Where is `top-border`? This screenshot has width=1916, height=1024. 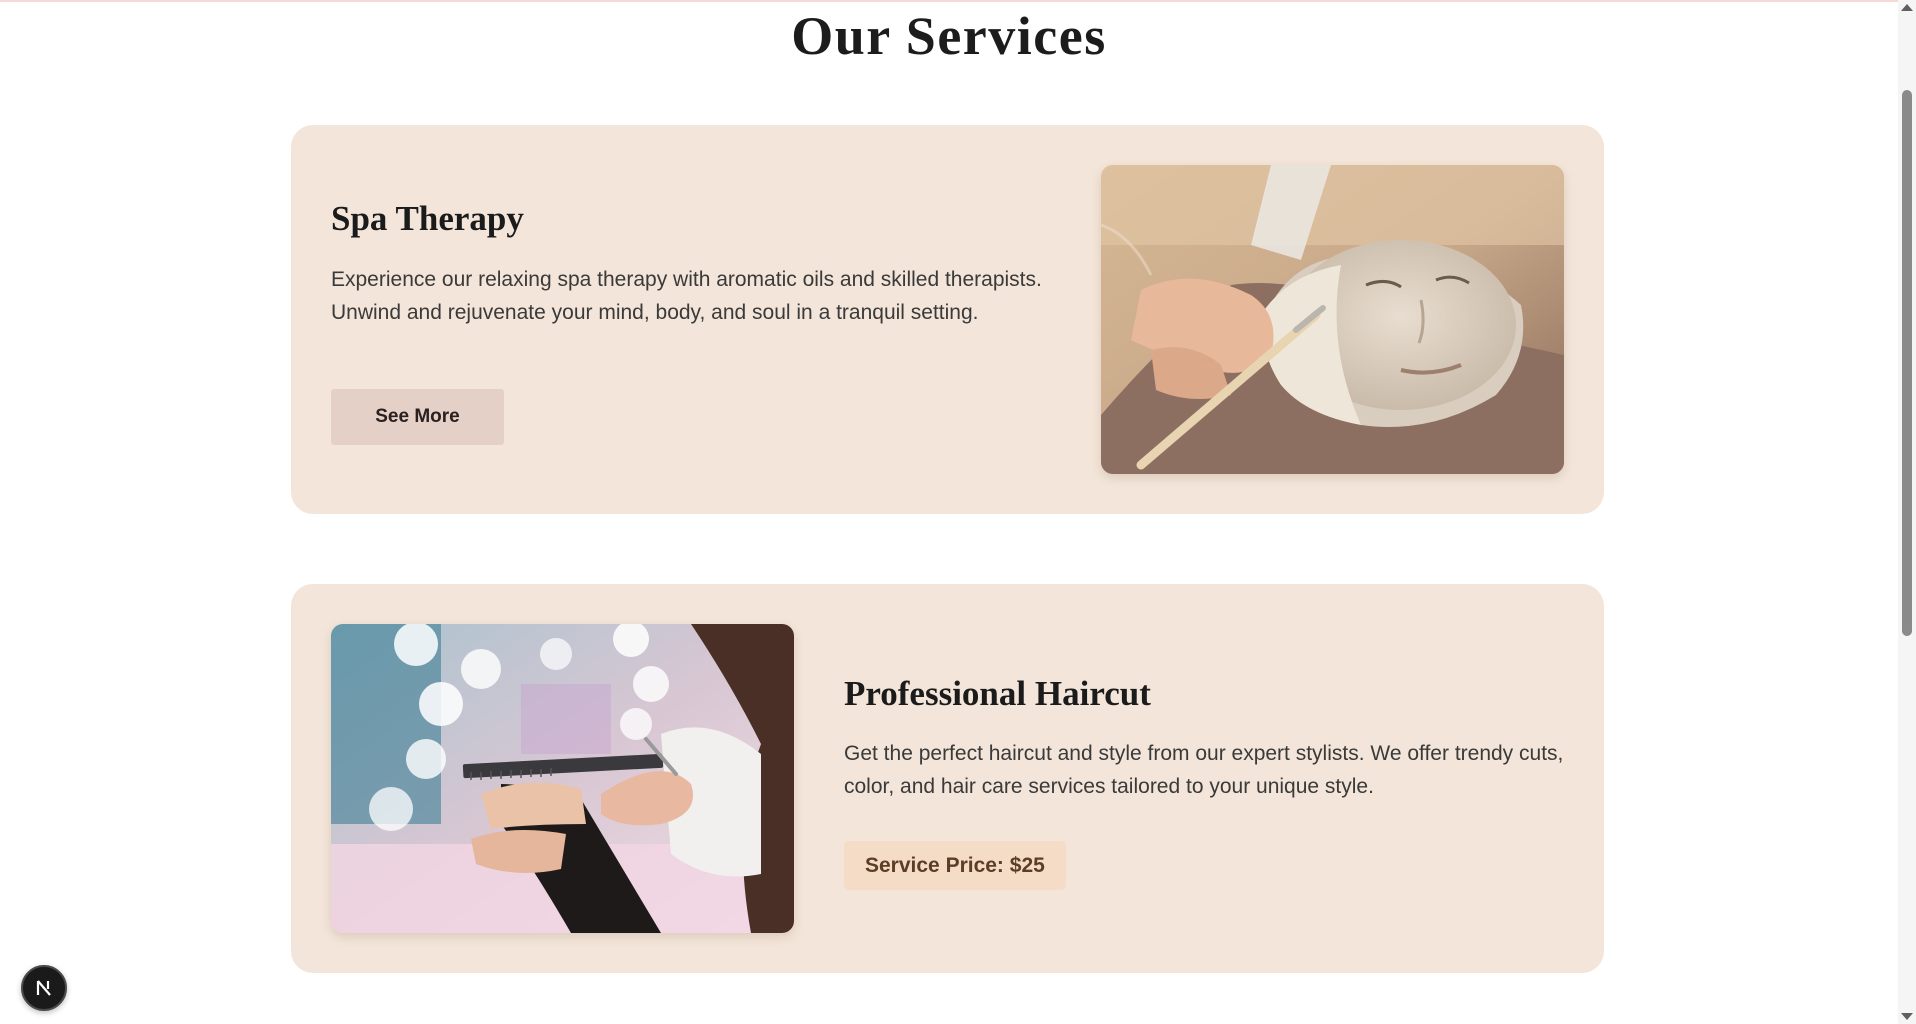
top-border is located at coordinates (949, 1).